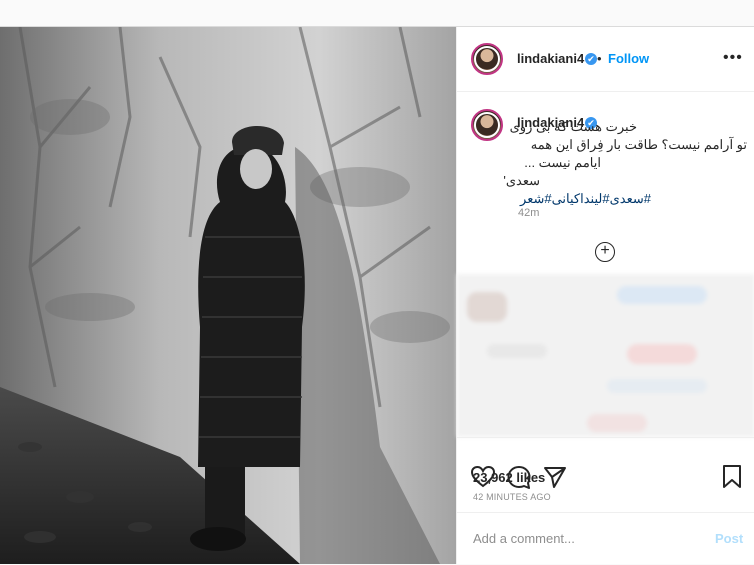  Describe the element at coordinates (512, 497) in the screenshot. I see `post-timestamp: 42 MINUTES AGO` at that location.